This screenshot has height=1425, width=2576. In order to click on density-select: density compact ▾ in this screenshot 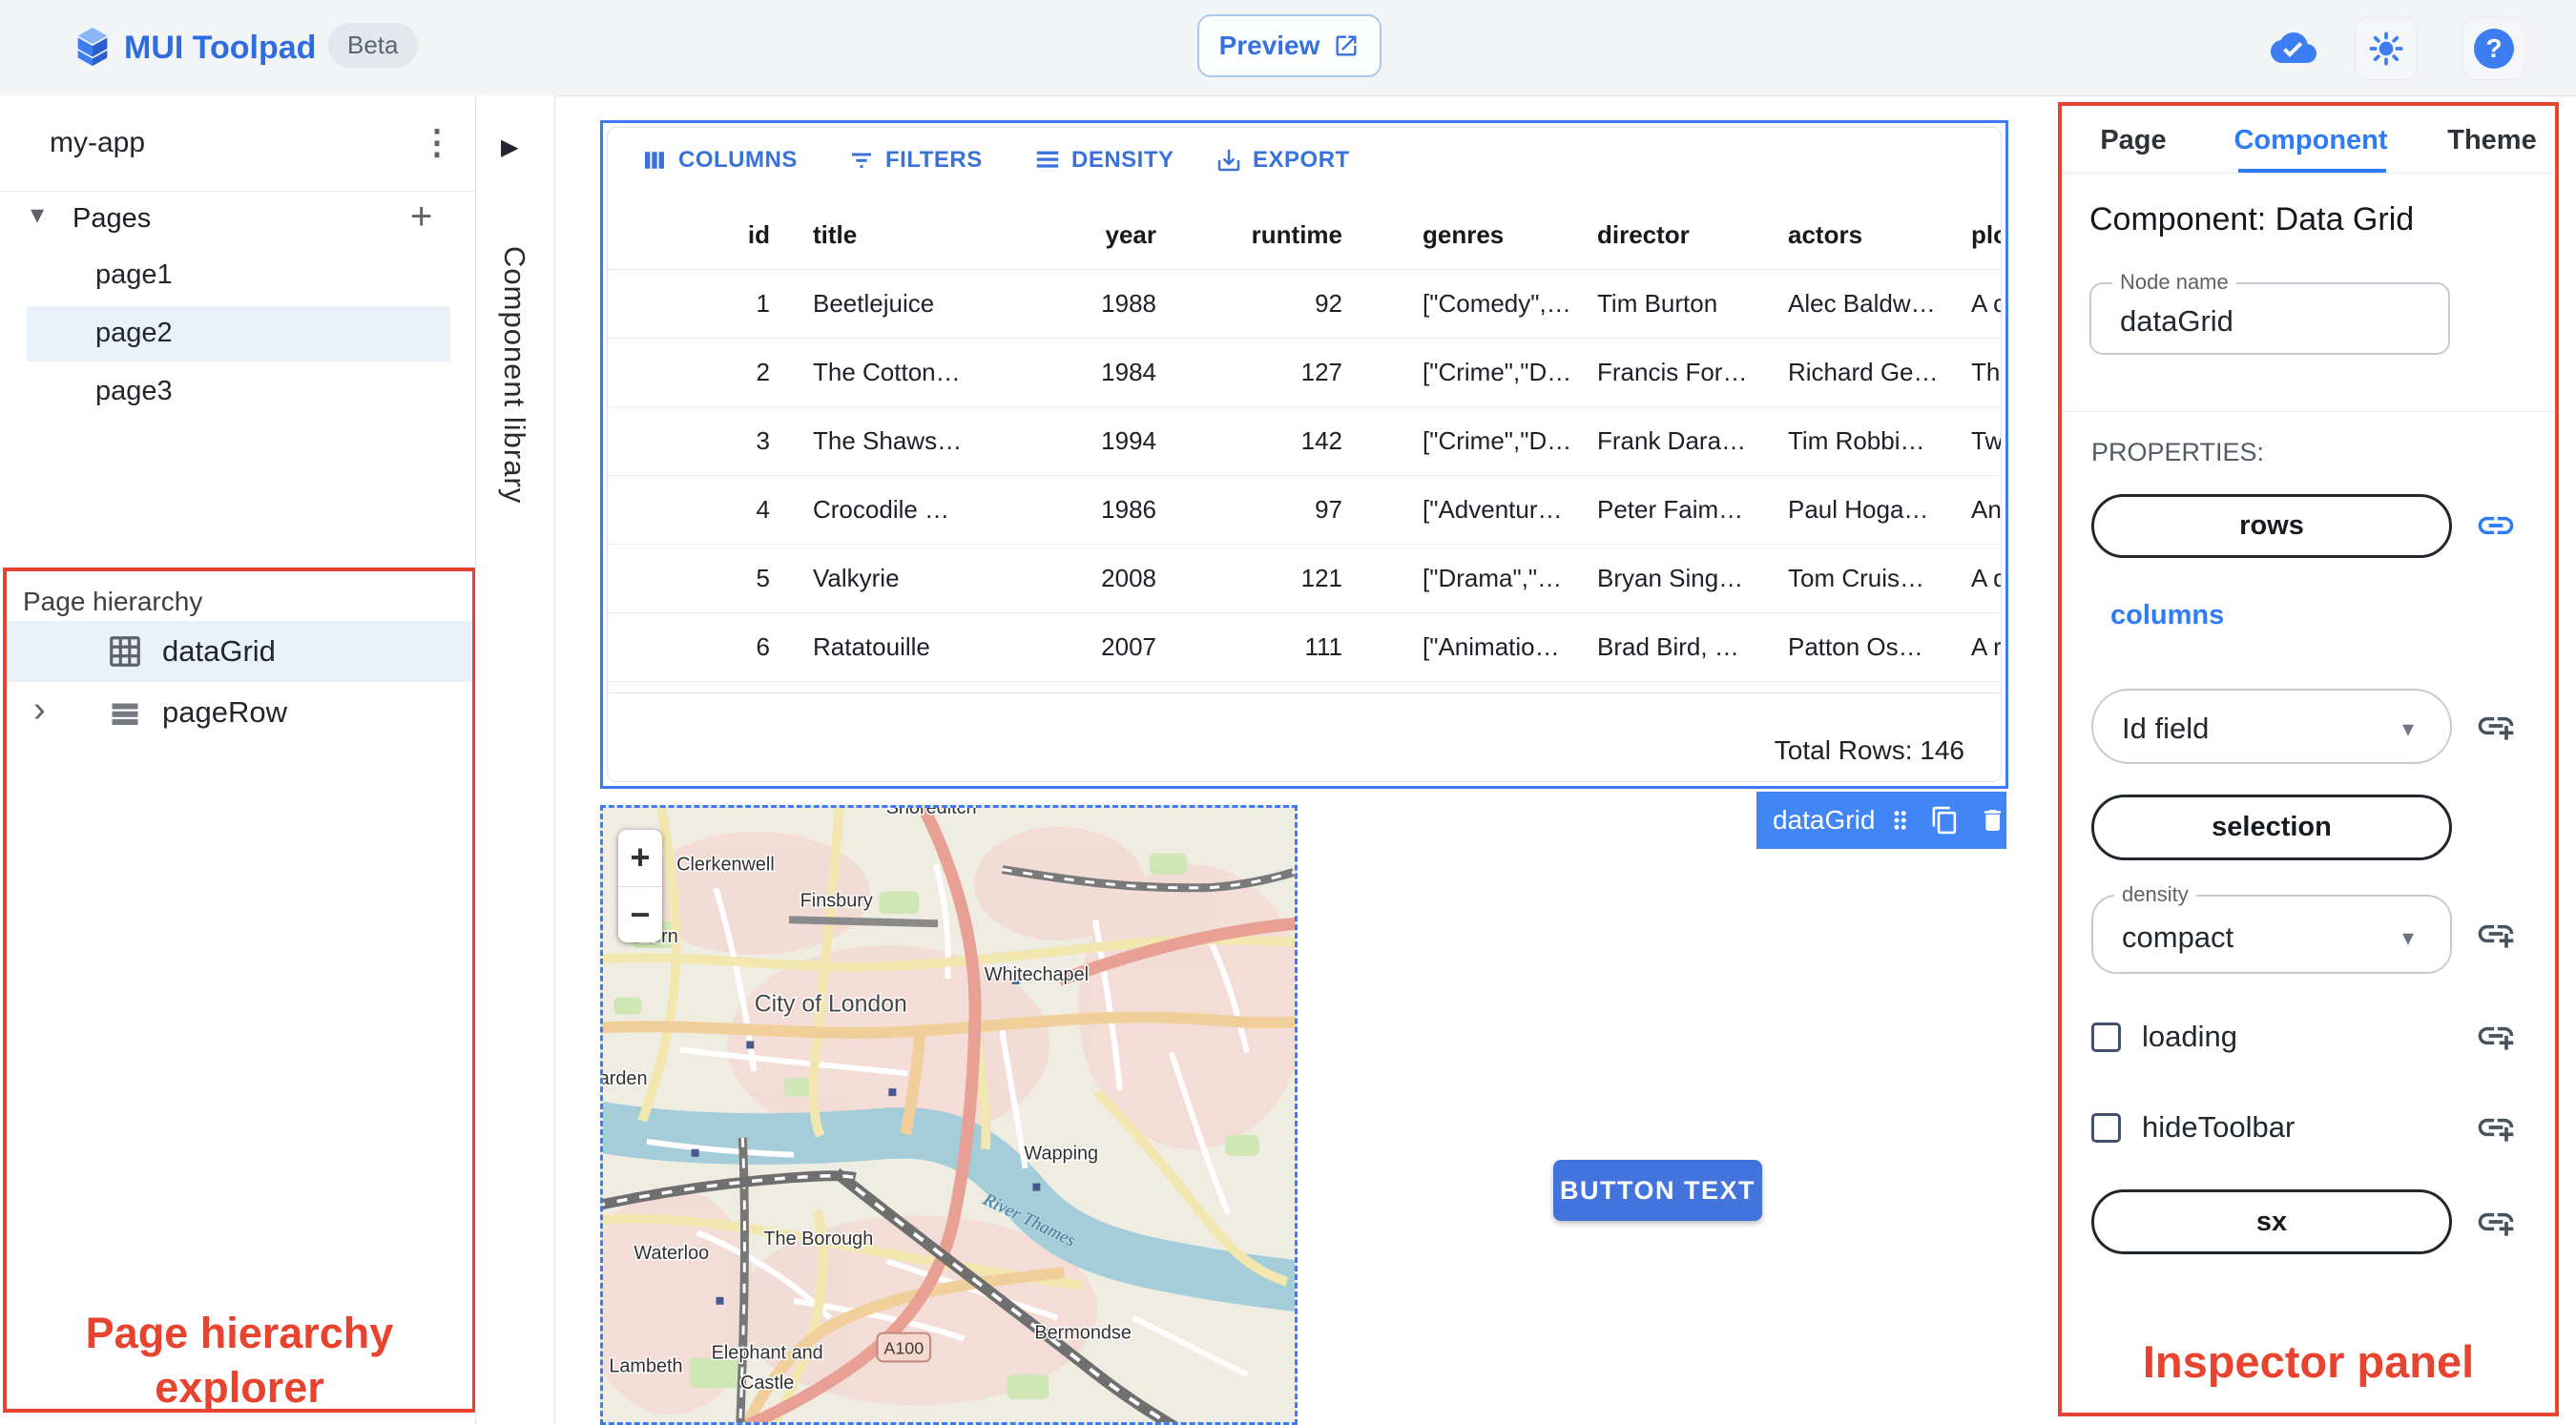, I will do `click(2271, 928)`.